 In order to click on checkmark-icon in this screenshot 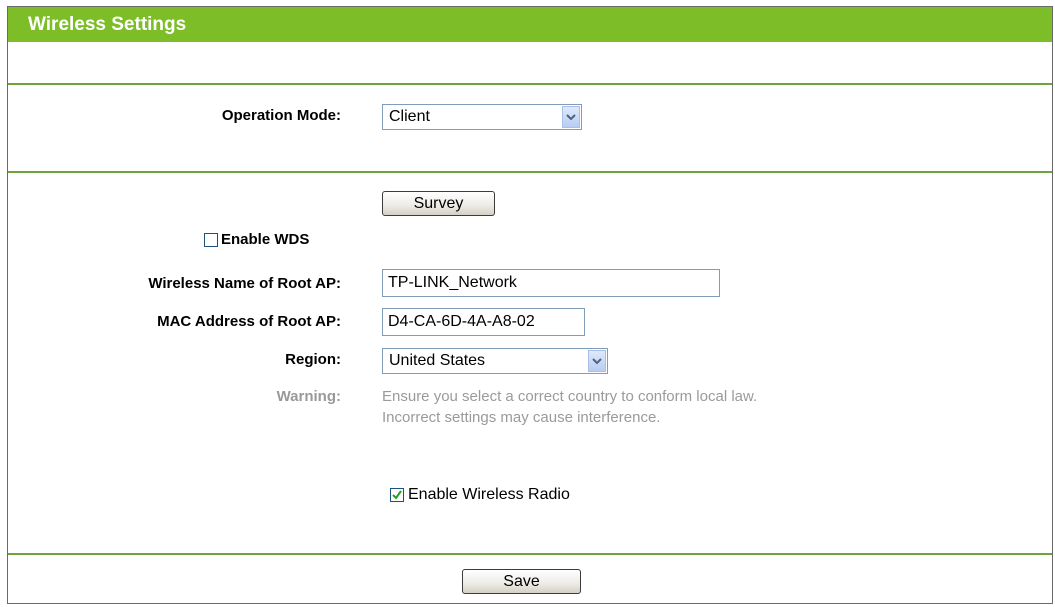, I will do `click(397, 495)`.